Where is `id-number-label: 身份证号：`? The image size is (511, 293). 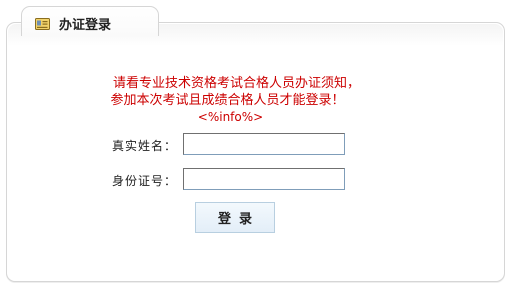 id-number-label: 身份证号： is located at coordinates (145, 181).